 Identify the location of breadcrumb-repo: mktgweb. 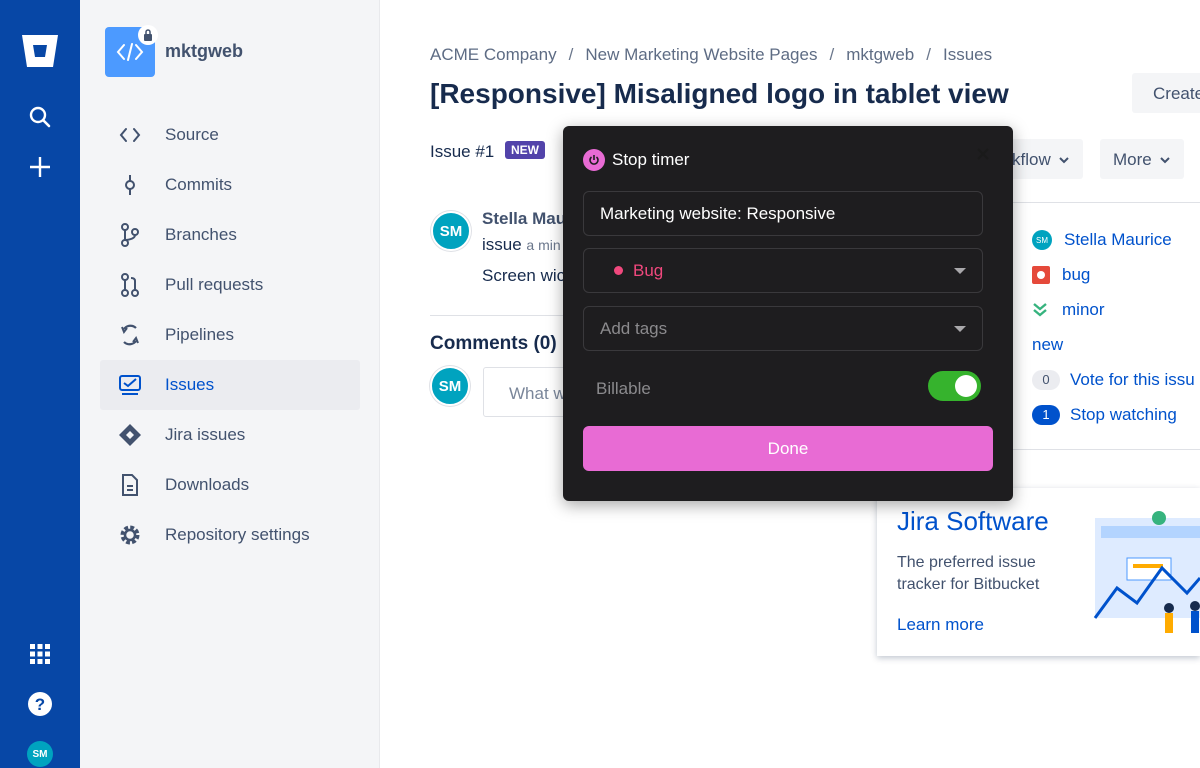
(880, 54).